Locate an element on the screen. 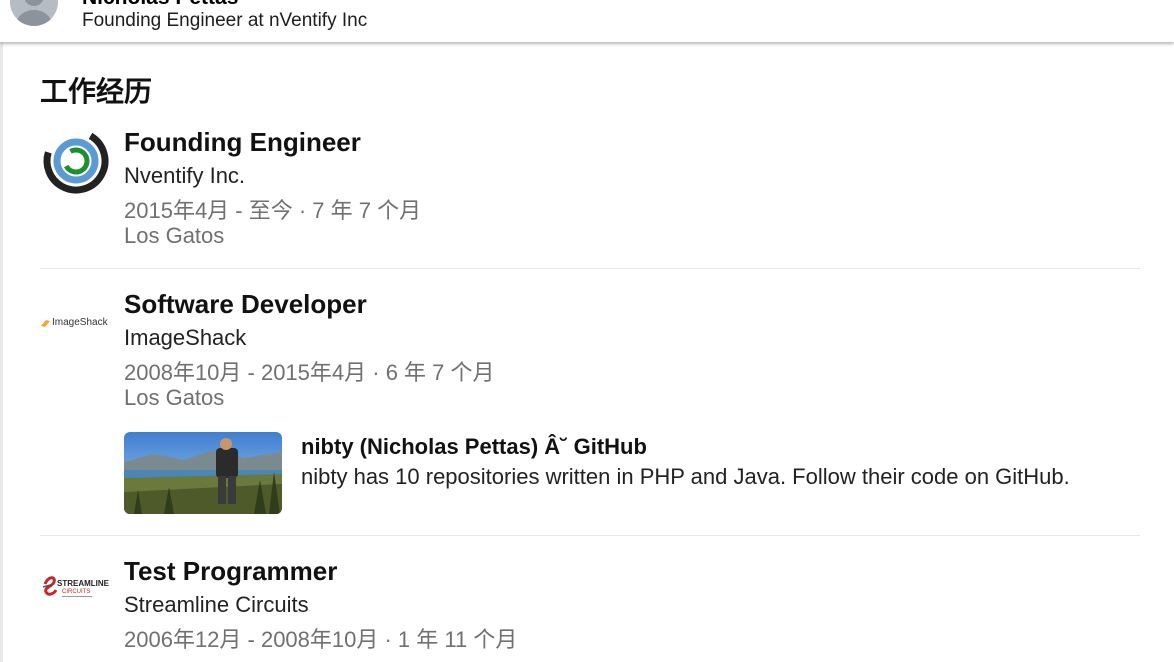 The height and width of the screenshot is (662, 1174). left-edge-divider is located at coordinates (1, 352).